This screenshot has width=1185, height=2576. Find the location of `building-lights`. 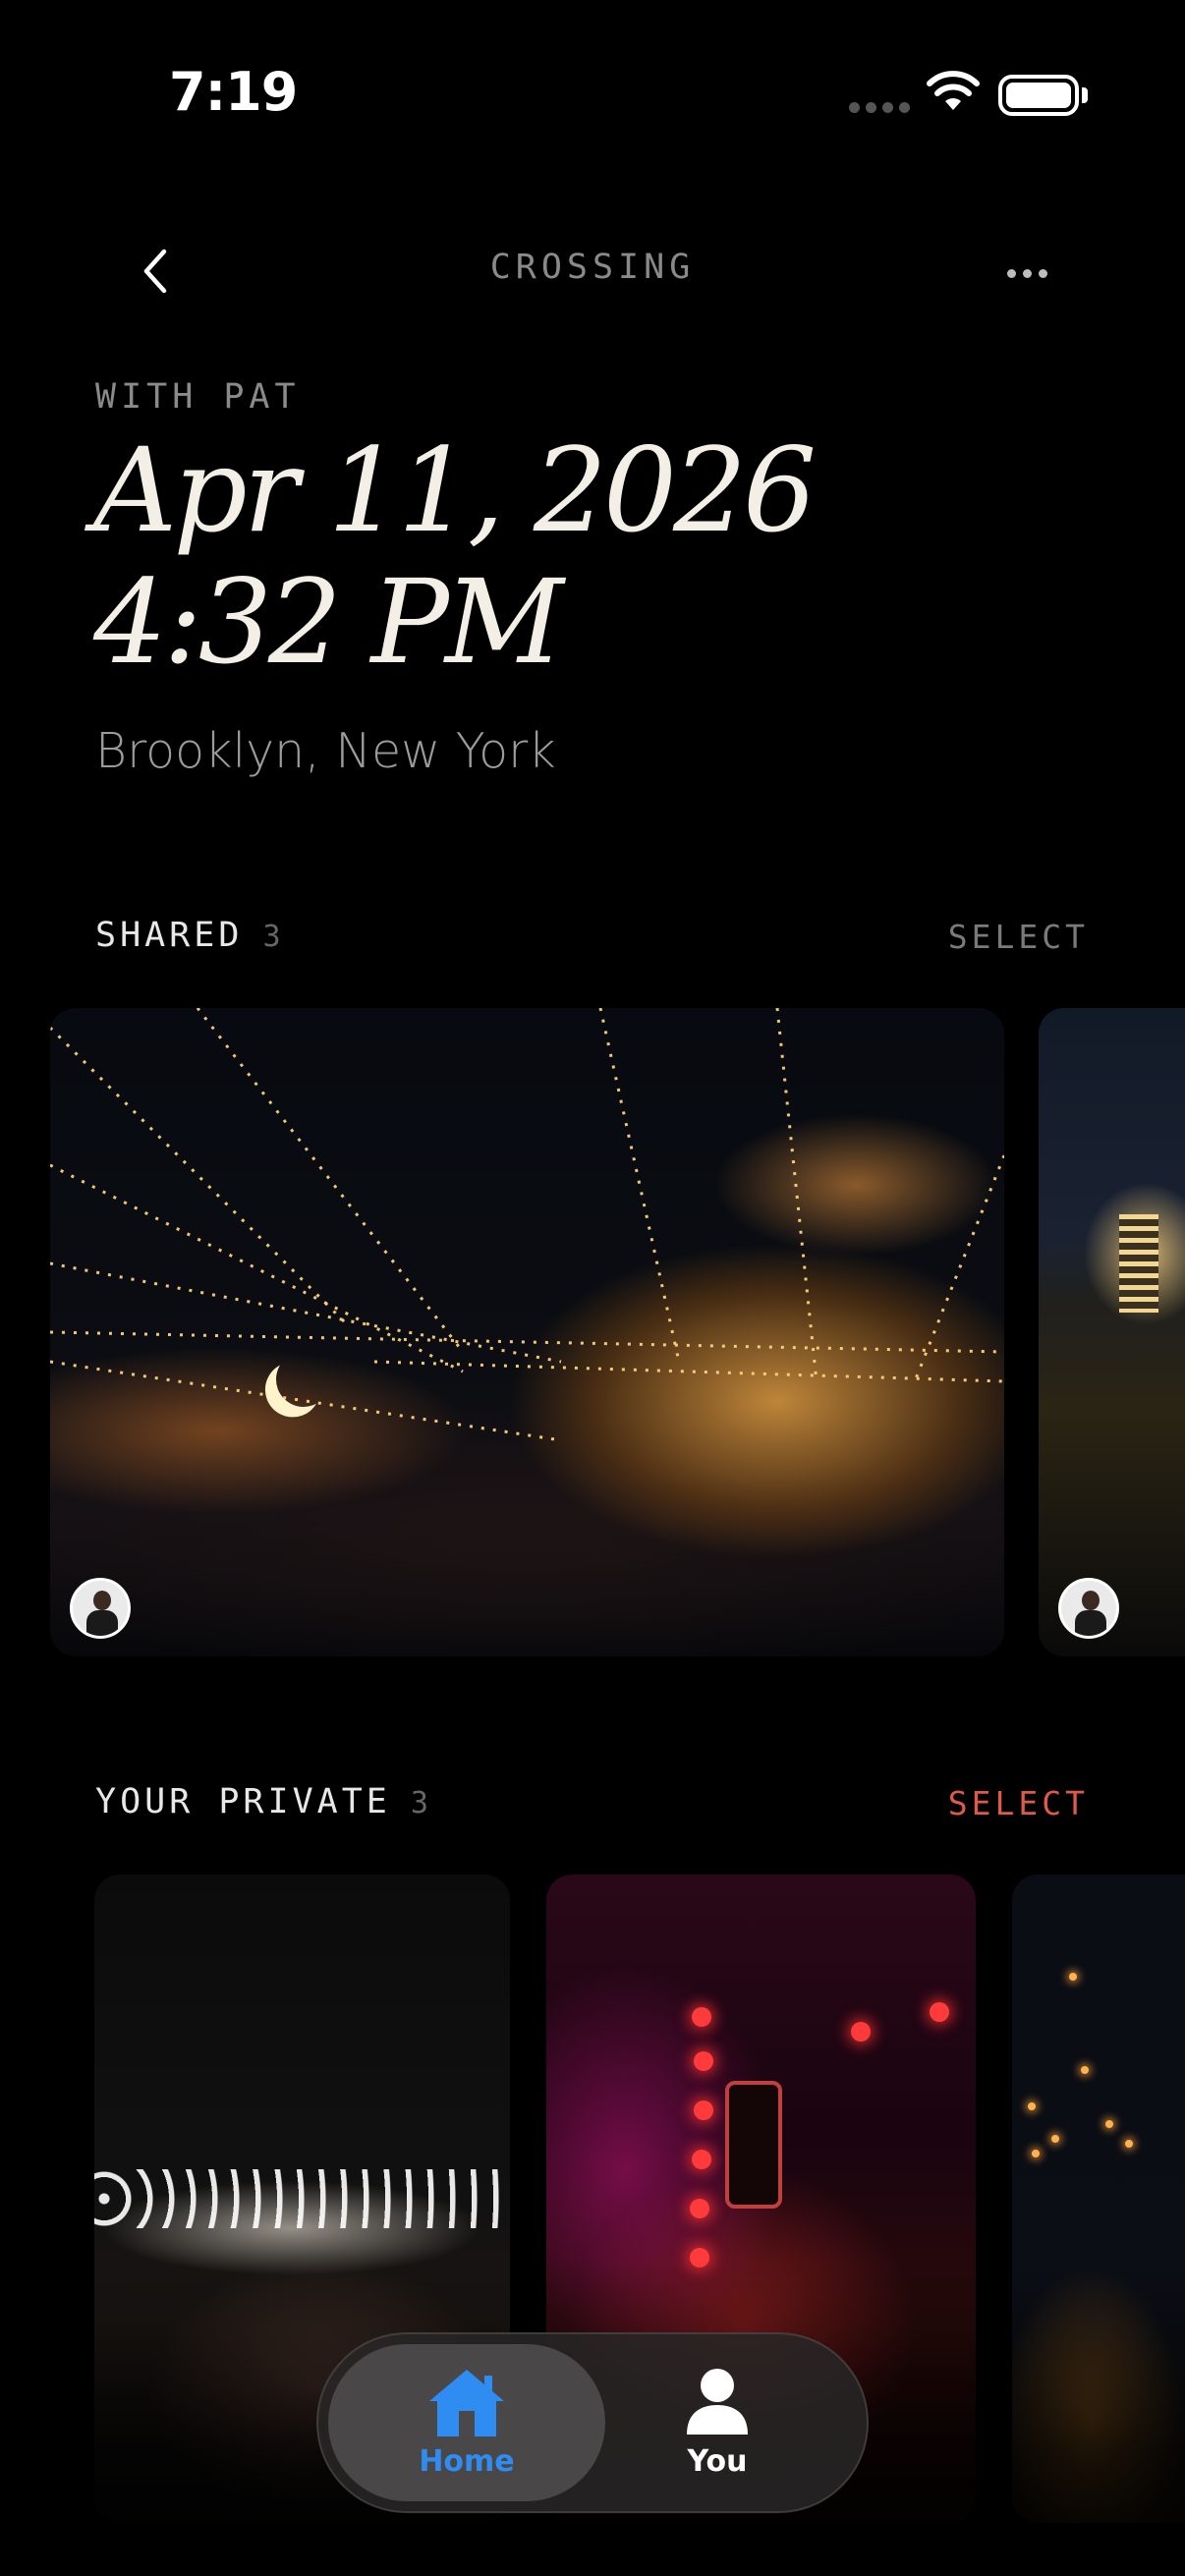

building-lights is located at coordinates (1138, 1263).